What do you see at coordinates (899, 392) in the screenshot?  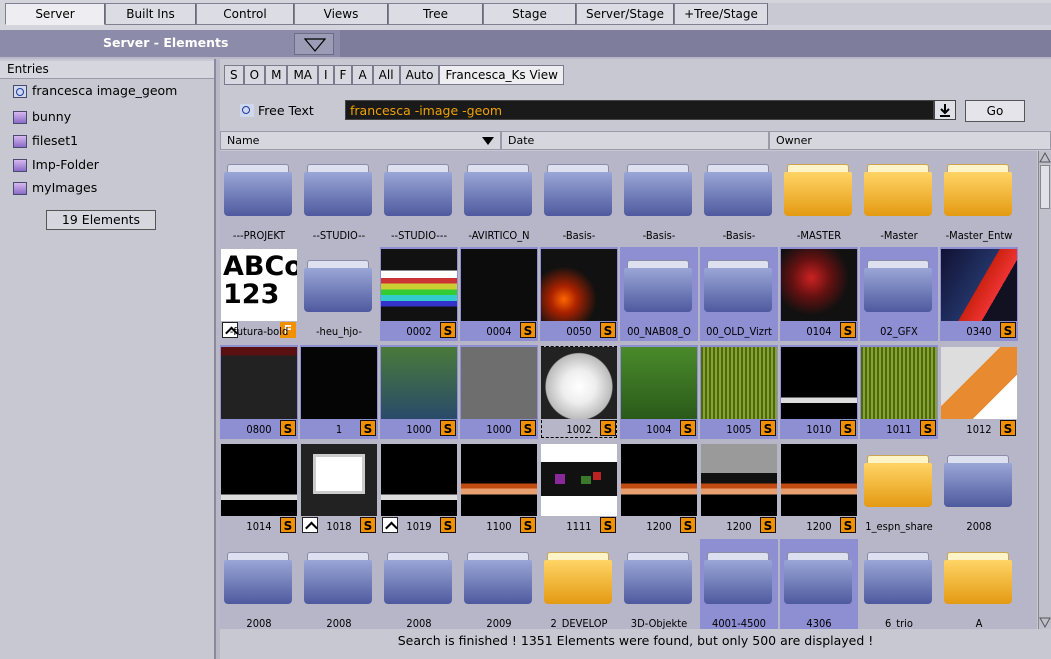 I see `grid-item: S 1011` at bounding box center [899, 392].